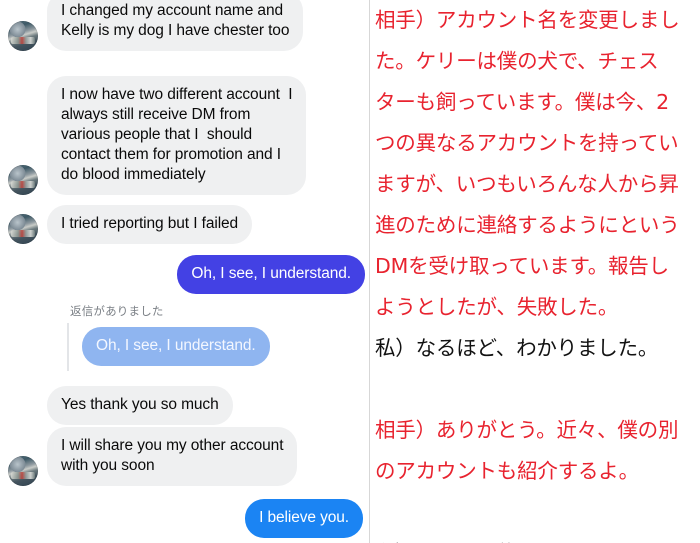  I want to click on translation-line: 私）なるほど、わかりました。, so click(517, 348).